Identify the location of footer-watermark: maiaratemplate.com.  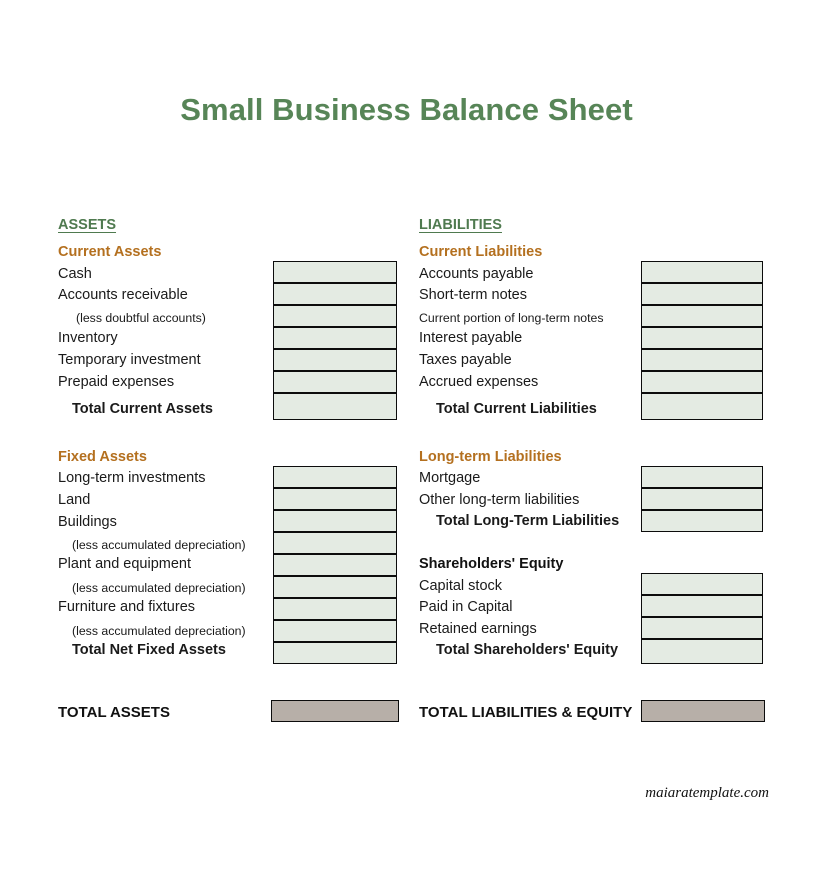
(707, 793).